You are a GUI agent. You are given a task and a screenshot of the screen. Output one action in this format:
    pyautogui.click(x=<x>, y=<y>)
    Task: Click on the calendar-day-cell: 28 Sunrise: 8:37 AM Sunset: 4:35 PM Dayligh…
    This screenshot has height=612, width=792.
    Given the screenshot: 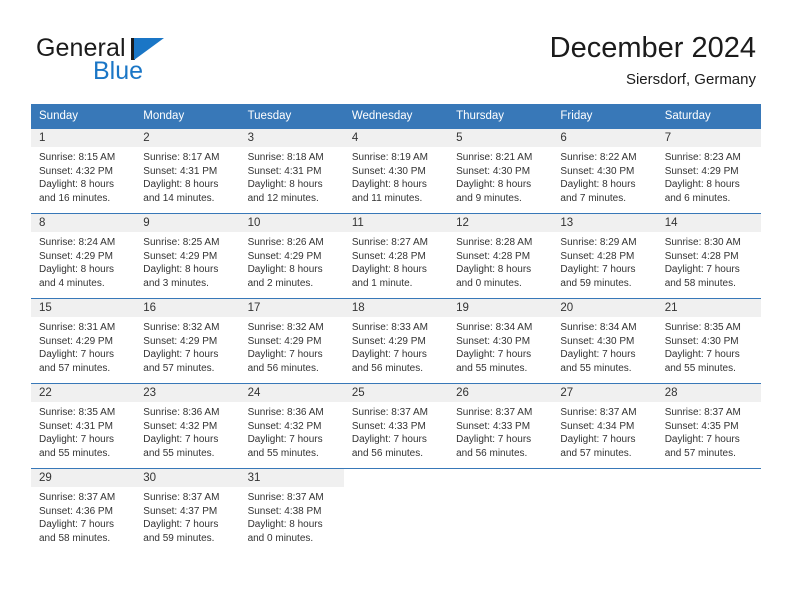 What is the action you would take?
    pyautogui.click(x=708, y=426)
    